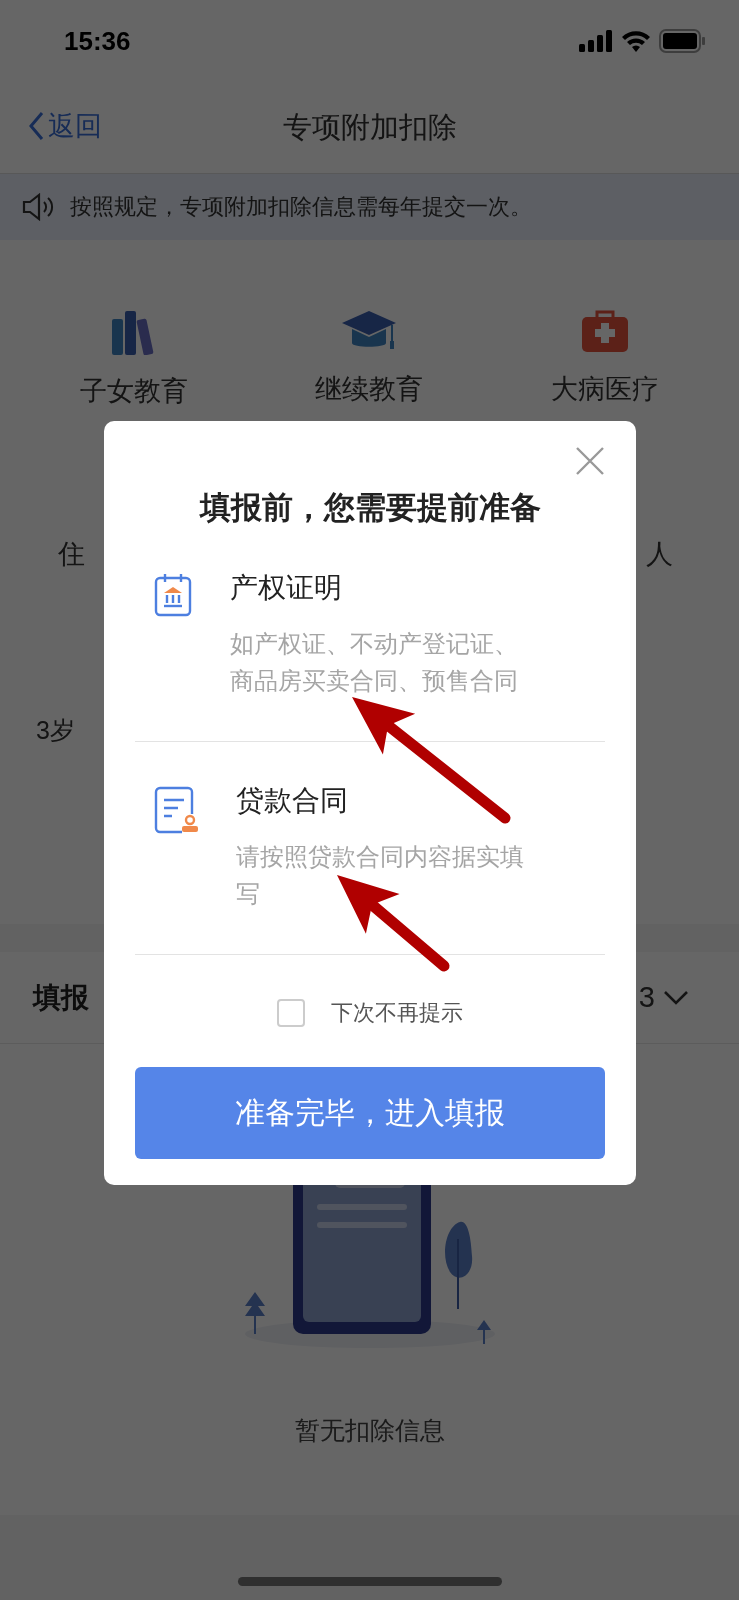 This screenshot has height=1600, width=739. What do you see at coordinates (370, 1113) in the screenshot?
I see `confirm-button: 准备完毕，进入填报` at bounding box center [370, 1113].